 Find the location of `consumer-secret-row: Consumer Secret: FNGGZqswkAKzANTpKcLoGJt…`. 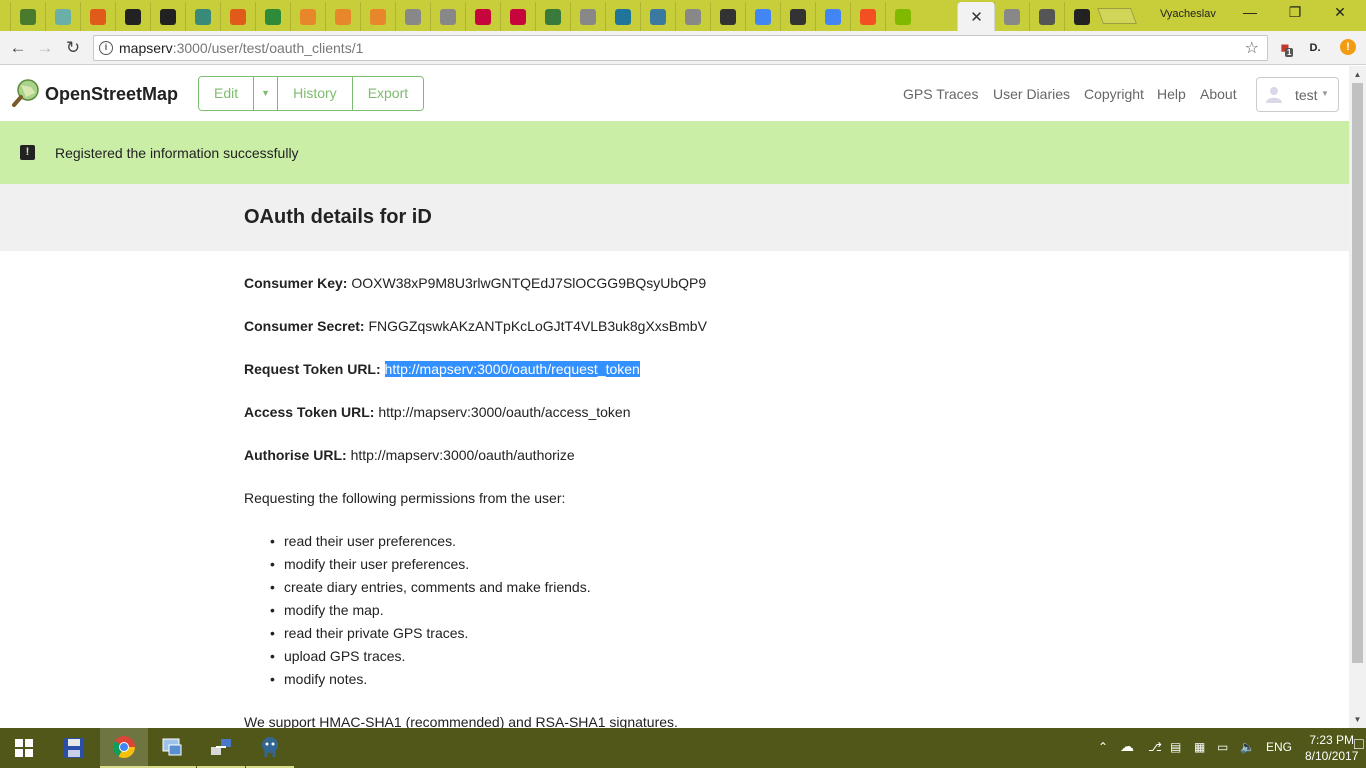

consumer-secret-row: Consumer Secret: FNGGZqswkAKzANTpKcLoGJt… is located at coordinates (475, 326).